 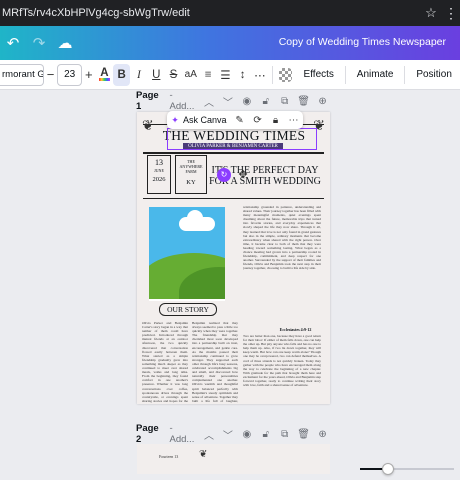 What do you see at coordinates (197, 220) in the screenshot?
I see `cloud-shape` at bounding box center [197, 220].